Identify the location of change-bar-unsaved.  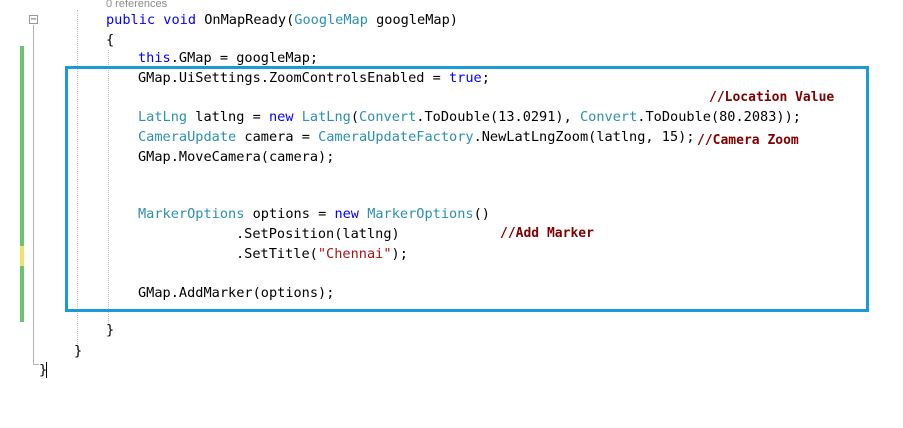
(22, 256).